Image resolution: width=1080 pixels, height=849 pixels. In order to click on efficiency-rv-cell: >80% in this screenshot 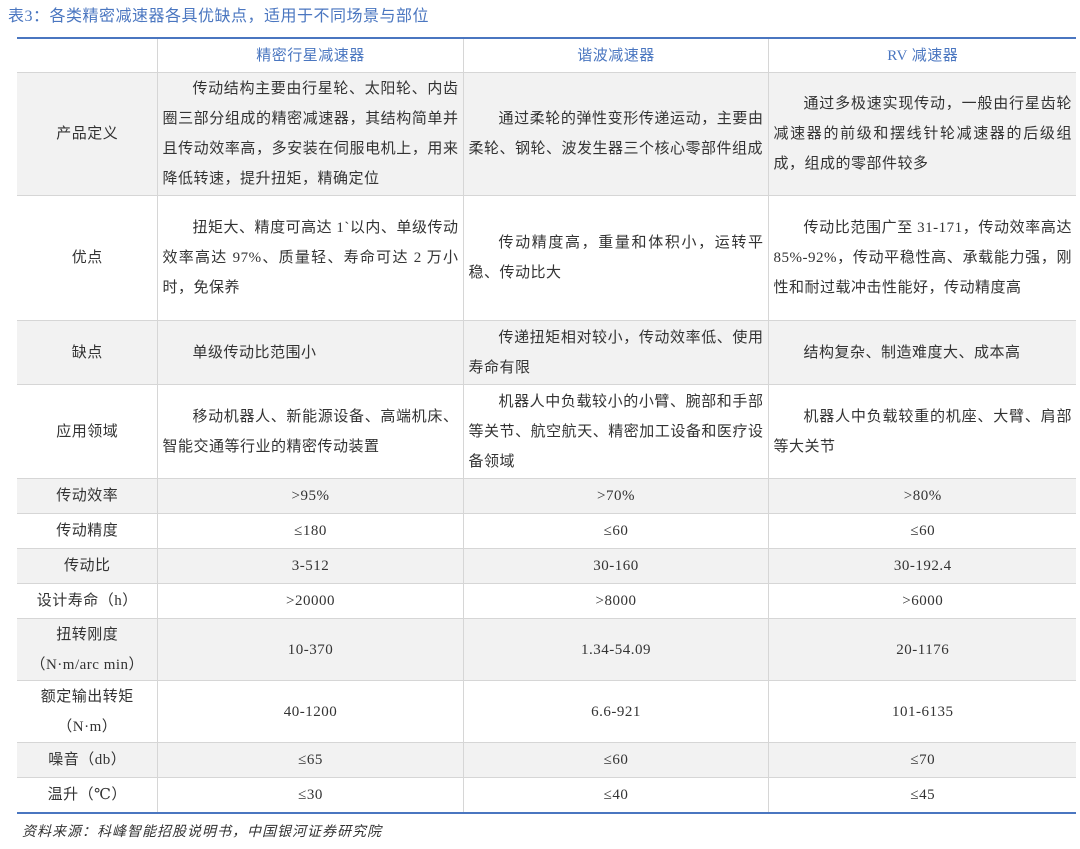, I will do `click(921, 496)`.